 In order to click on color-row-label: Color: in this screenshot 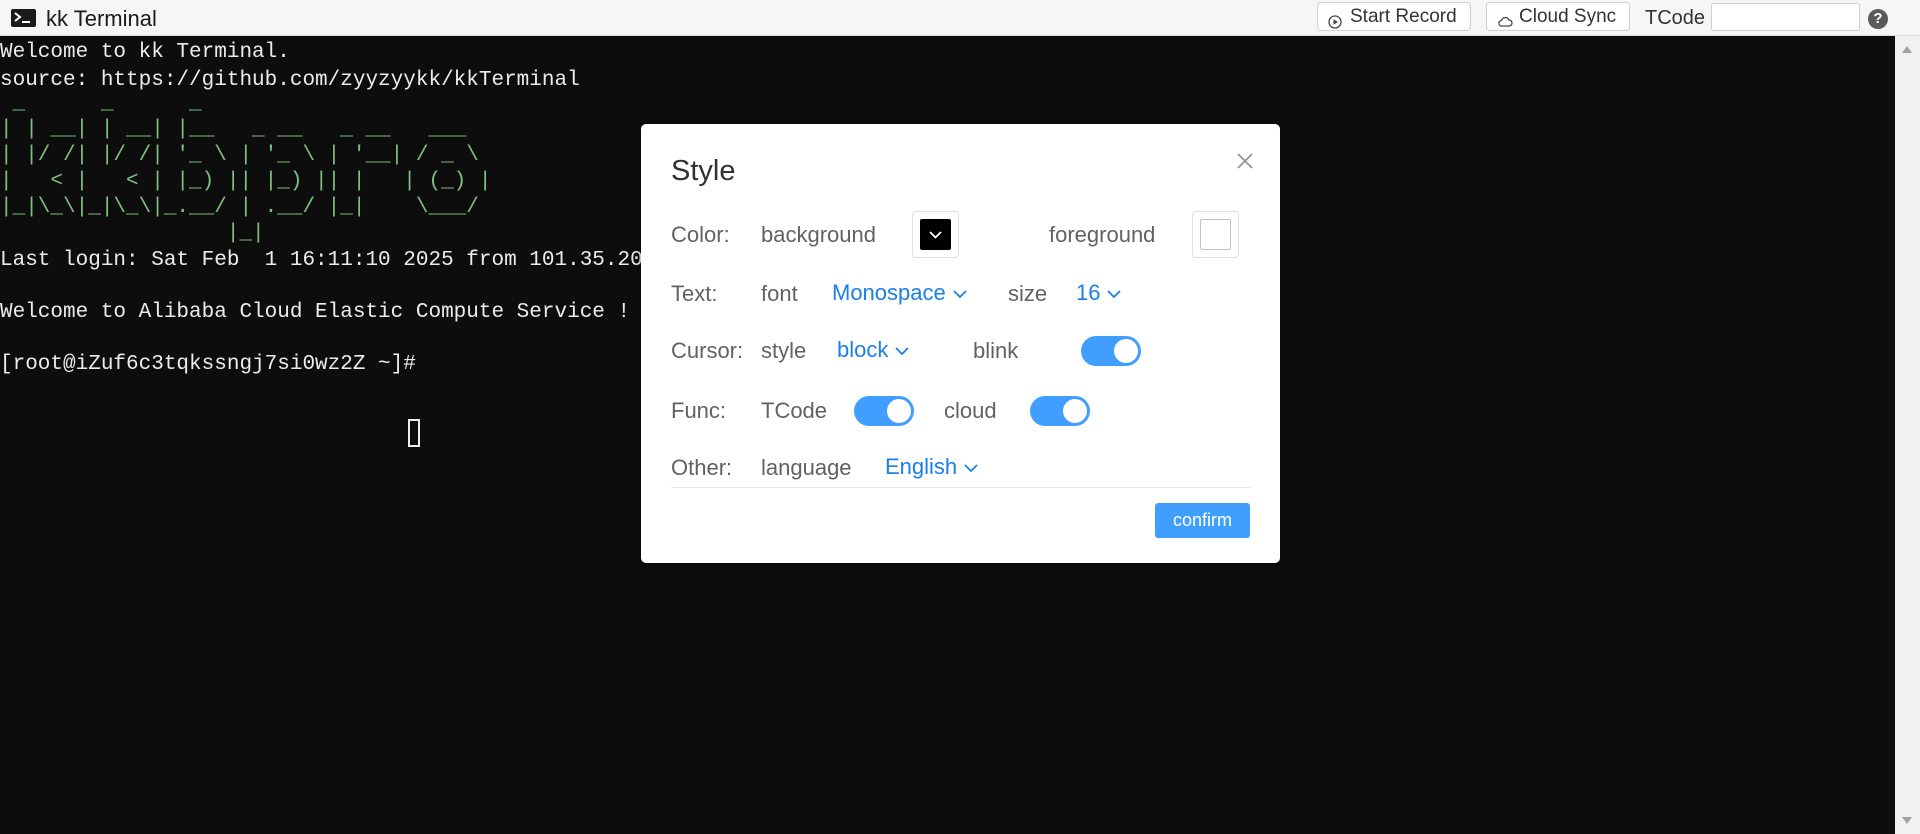, I will do `click(700, 234)`.